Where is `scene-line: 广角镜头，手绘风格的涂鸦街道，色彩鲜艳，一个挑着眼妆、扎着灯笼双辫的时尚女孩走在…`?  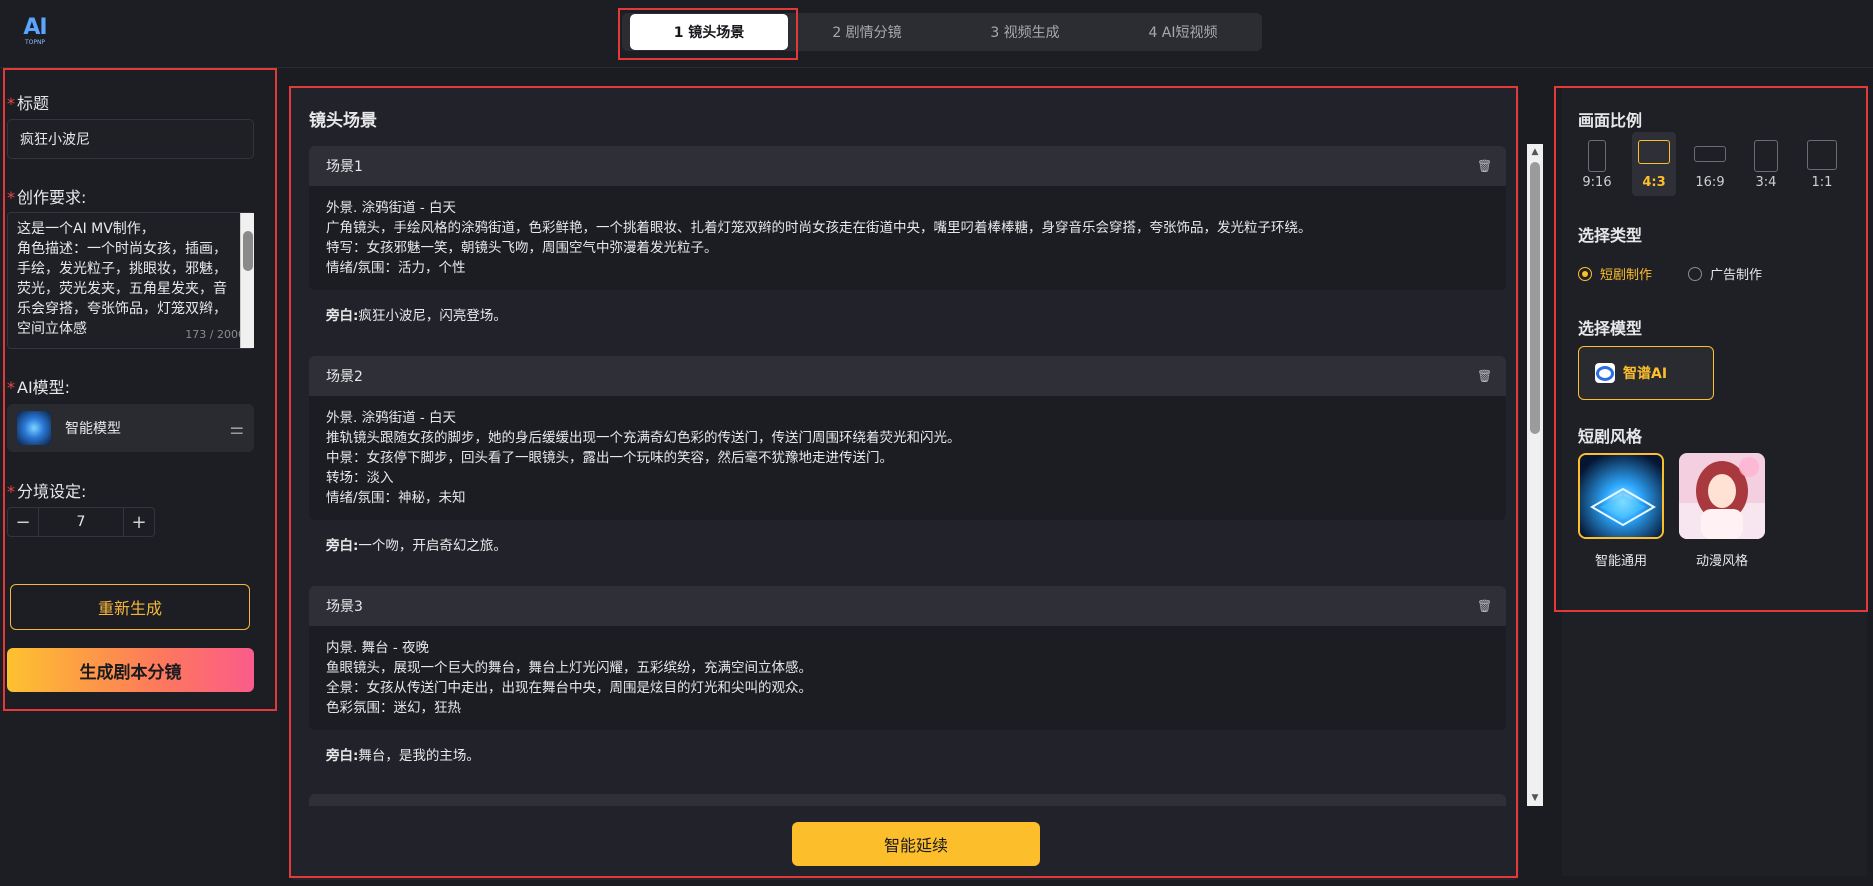
scene-line: 广角镜头，手绘风格的涂鸦街道，色彩鲜艳，一个挑着眼妆、扎着灯笼双辫的时尚女孩走在… is located at coordinates (819, 228).